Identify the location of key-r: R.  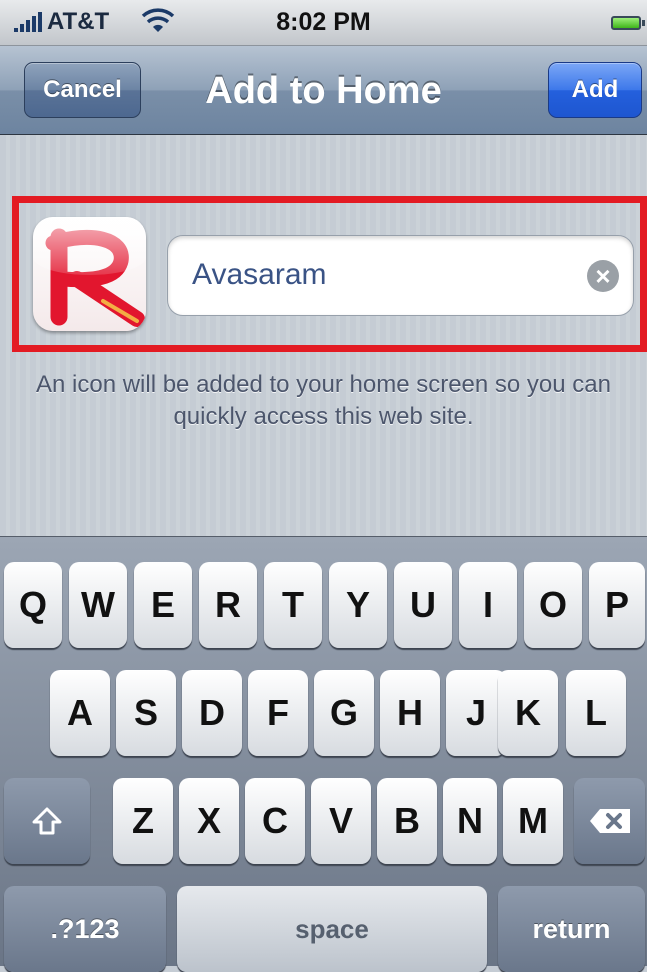
(228, 605).